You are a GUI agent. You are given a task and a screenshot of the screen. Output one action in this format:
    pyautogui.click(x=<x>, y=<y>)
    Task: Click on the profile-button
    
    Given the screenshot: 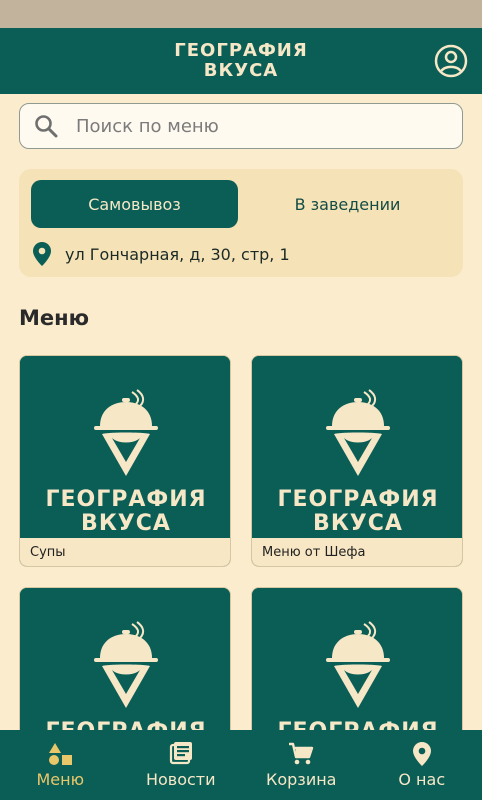 What is the action you would take?
    pyautogui.click(x=451, y=61)
    